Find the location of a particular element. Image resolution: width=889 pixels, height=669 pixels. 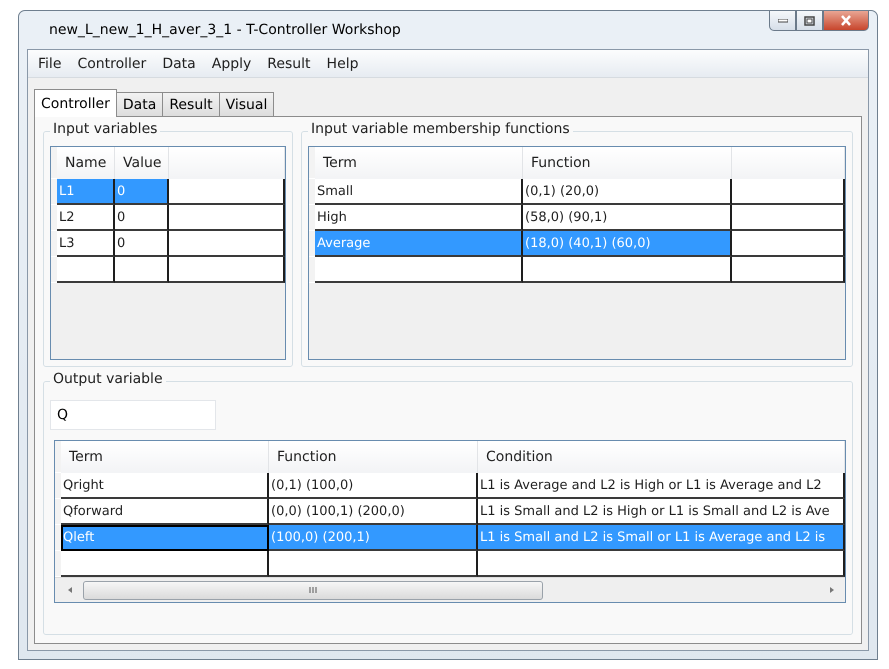

menu-item: Help is located at coordinates (342, 64).